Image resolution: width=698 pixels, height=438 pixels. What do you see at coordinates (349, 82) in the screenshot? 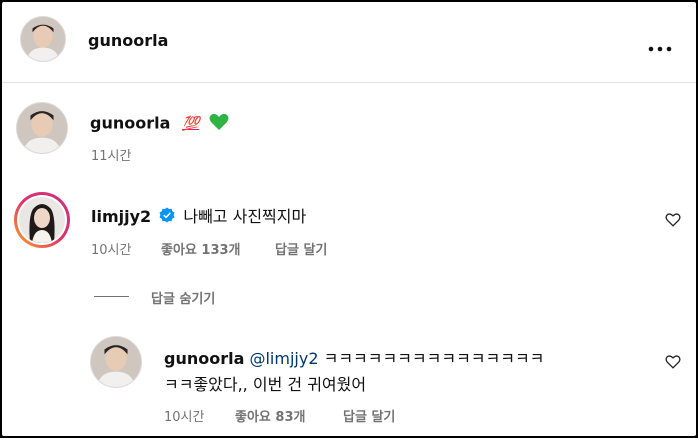
I see `header-divider` at bounding box center [349, 82].